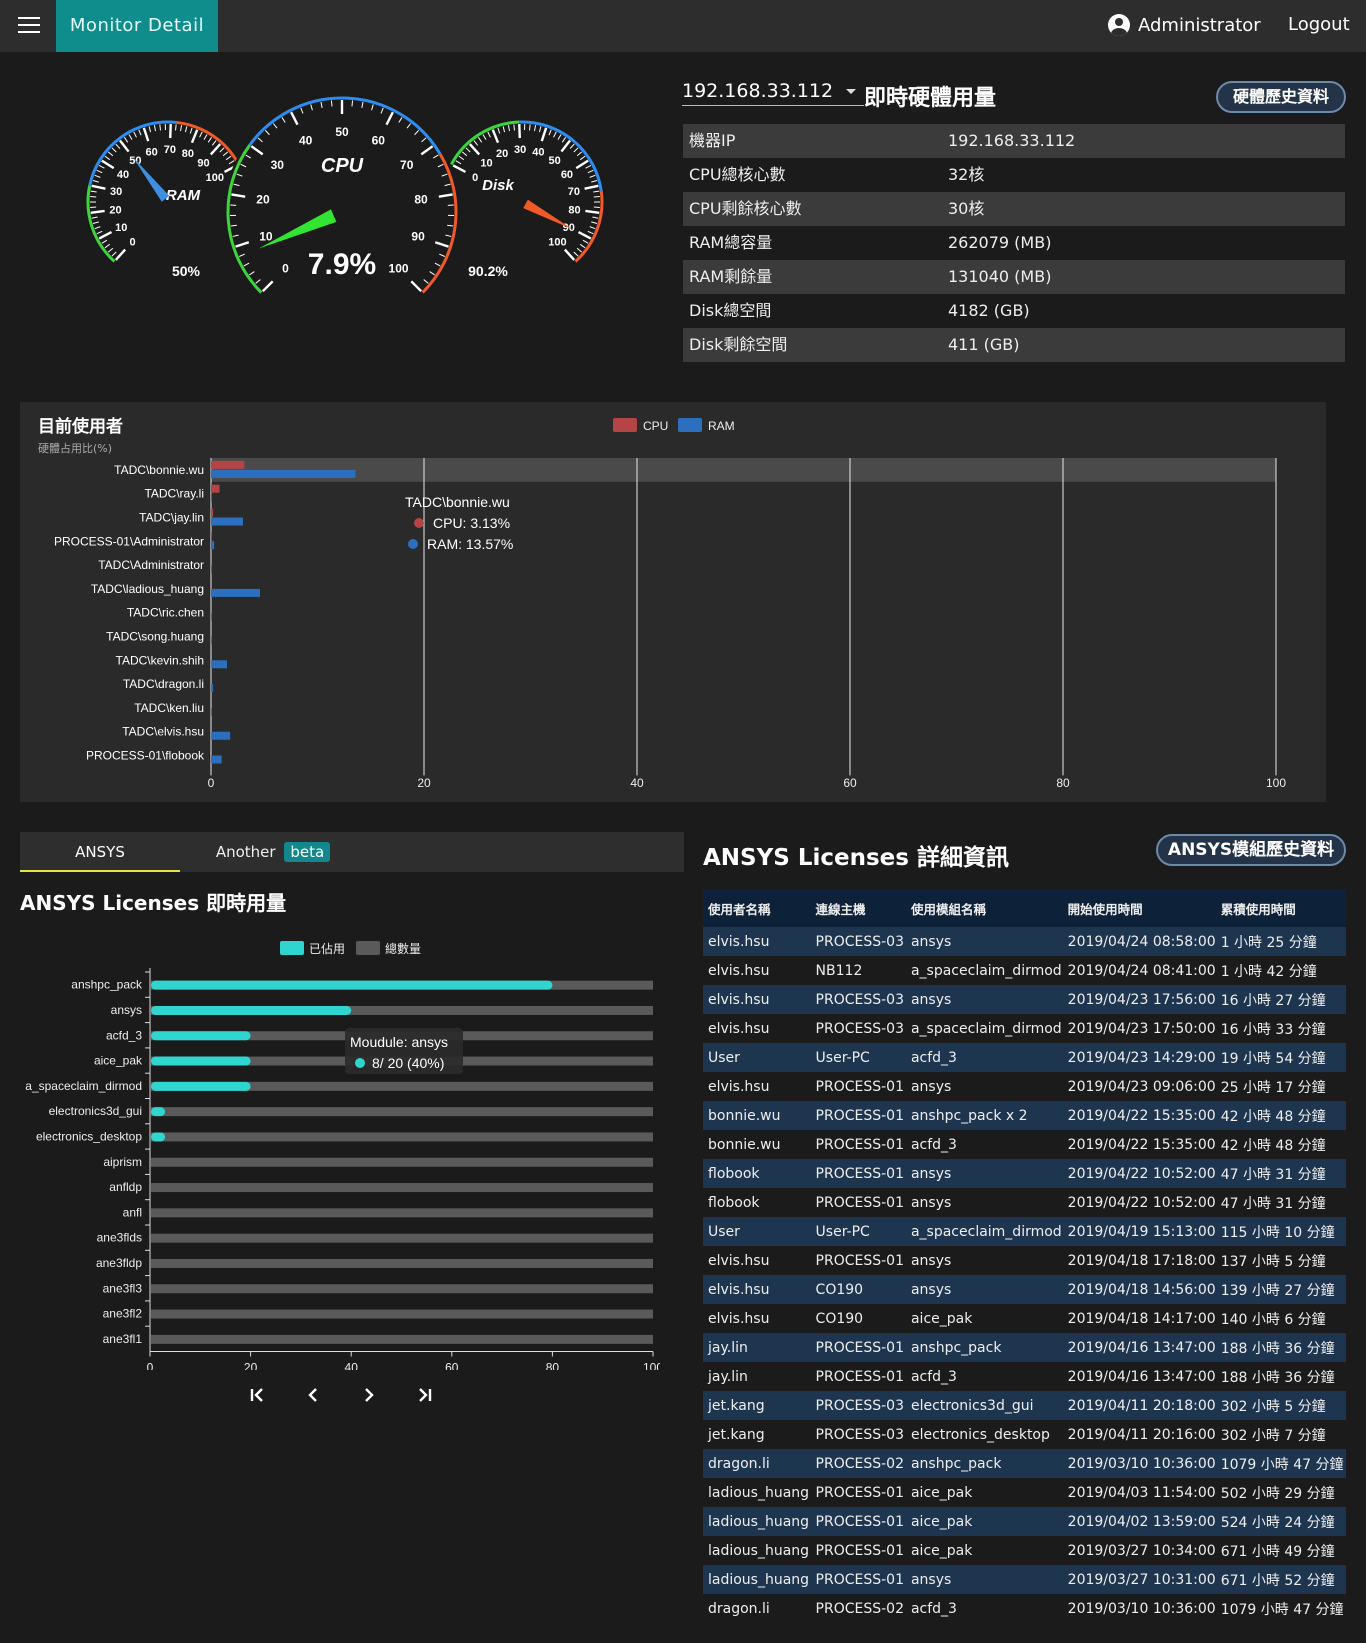 This screenshot has height=1643, width=1366. What do you see at coordinates (263, 199) in the screenshot?
I see `gauge-tick-label: 20` at bounding box center [263, 199].